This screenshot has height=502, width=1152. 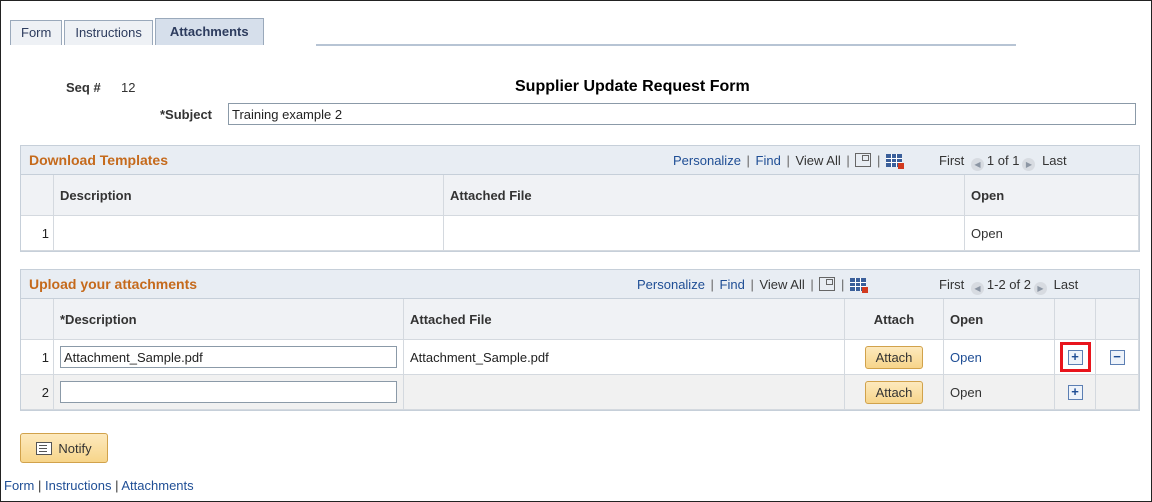 What do you see at coordinates (98, 160) in the screenshot?
I see `download-templates-title: Download Templates` at bounding box center [98, 160].